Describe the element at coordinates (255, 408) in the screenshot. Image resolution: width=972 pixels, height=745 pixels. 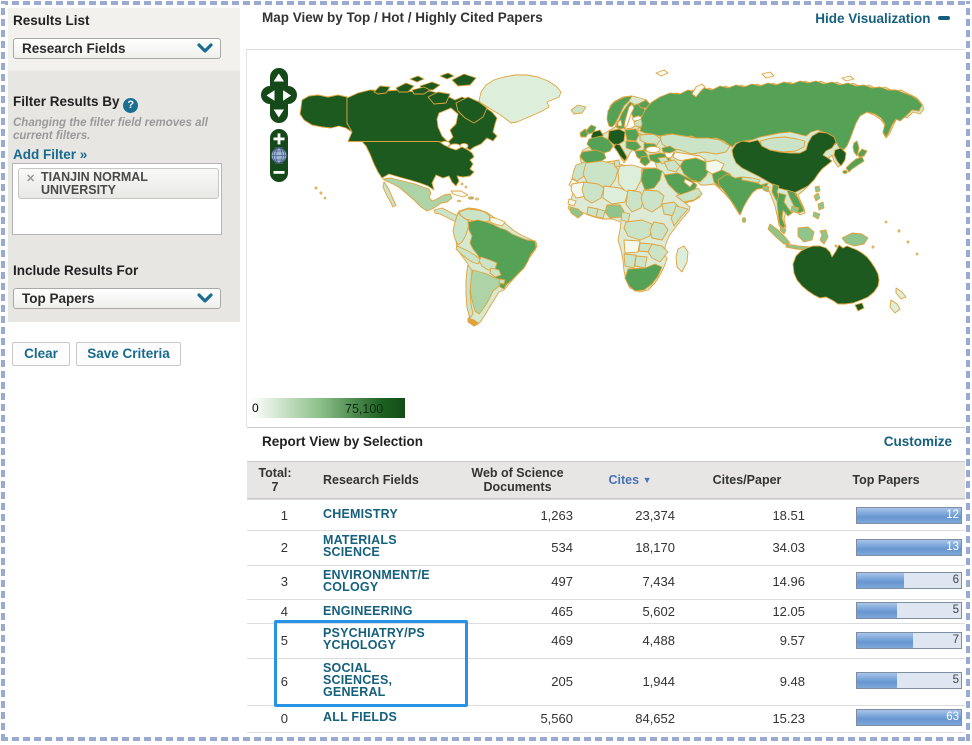
I see `svg-text: 0` at that location.